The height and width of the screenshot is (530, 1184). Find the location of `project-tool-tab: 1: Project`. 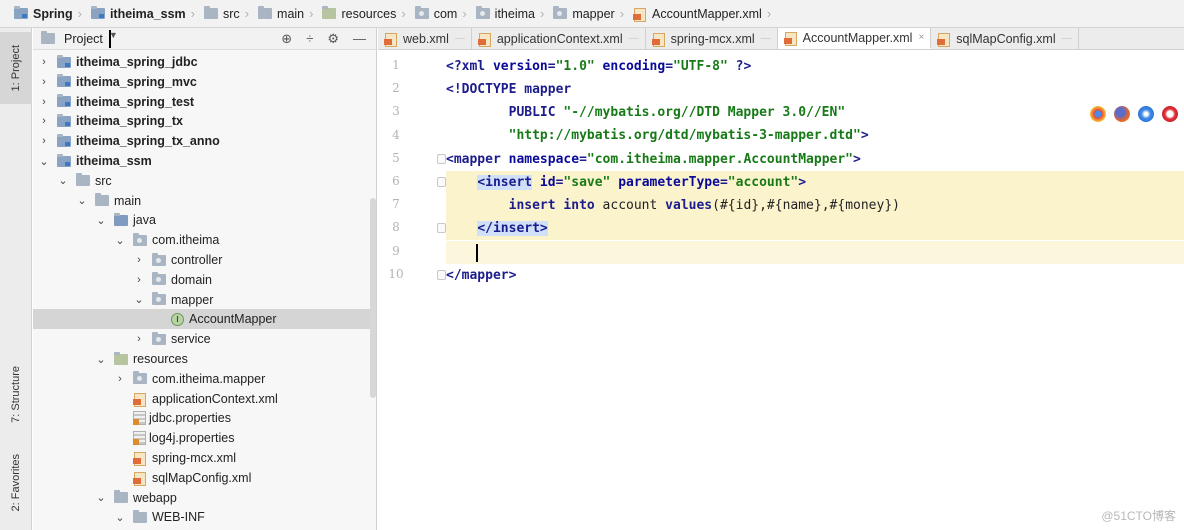

project-tool-tab: 1: Project is located at coordinates (16, 68).